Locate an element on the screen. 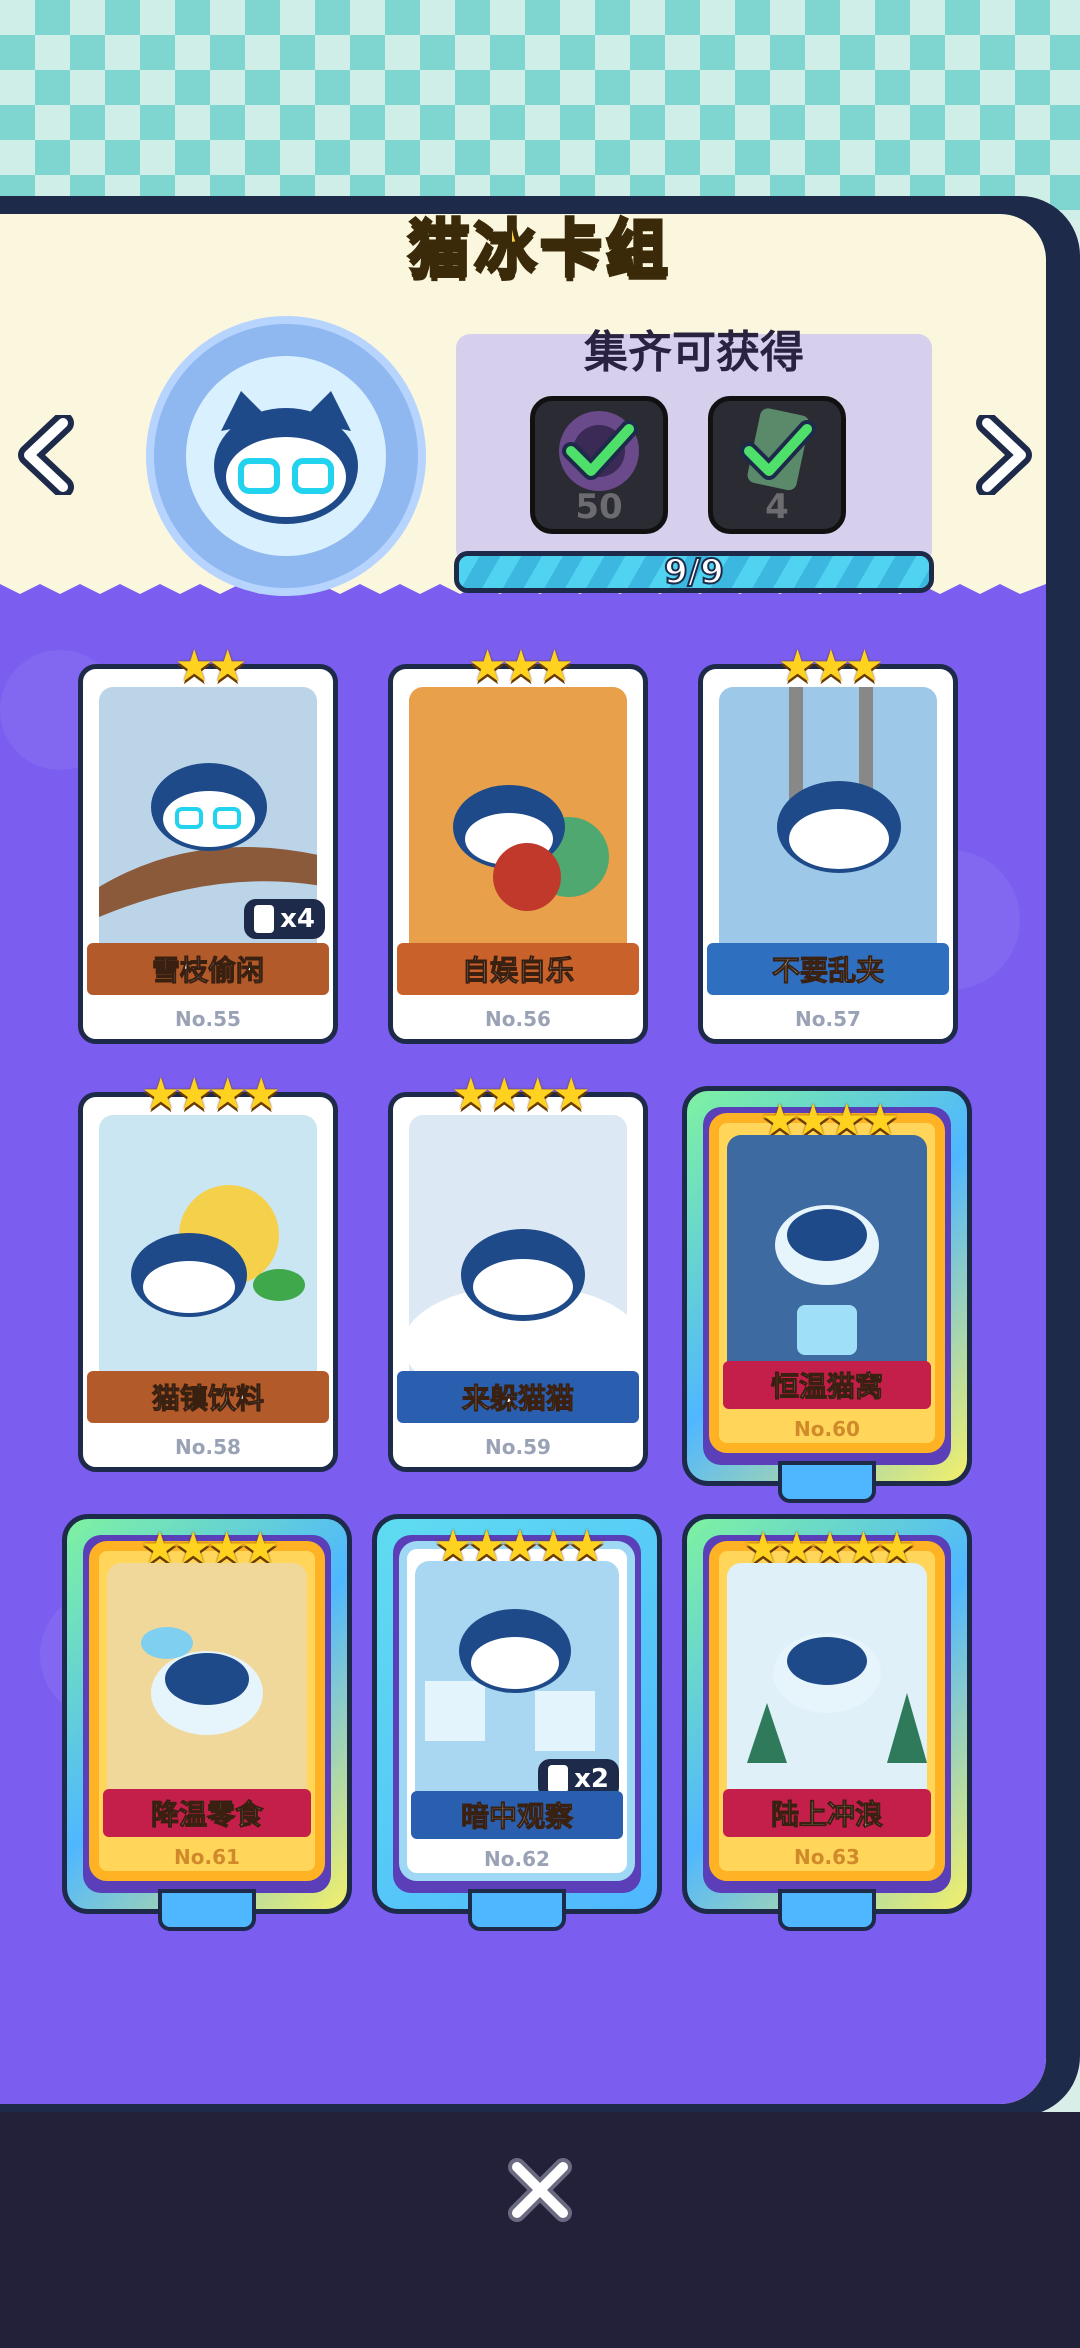 The width and height of the screenshot is (1080, 2348). reward-card-pack: 4 is located at coordinates (777, 465).